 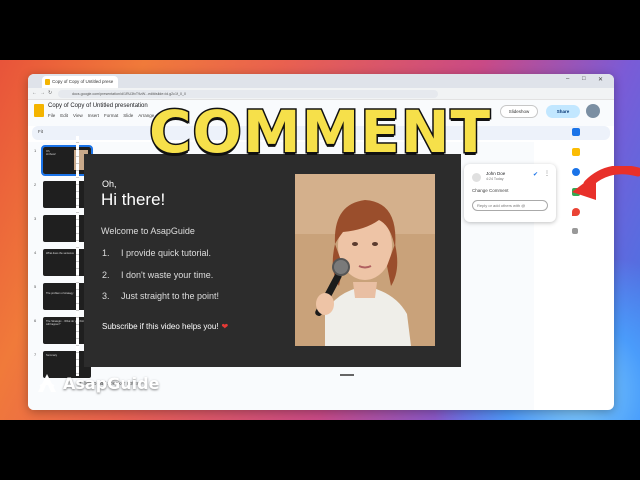 I want to click on brand-watermark: AsapGuide, so click(x=97, y=383).